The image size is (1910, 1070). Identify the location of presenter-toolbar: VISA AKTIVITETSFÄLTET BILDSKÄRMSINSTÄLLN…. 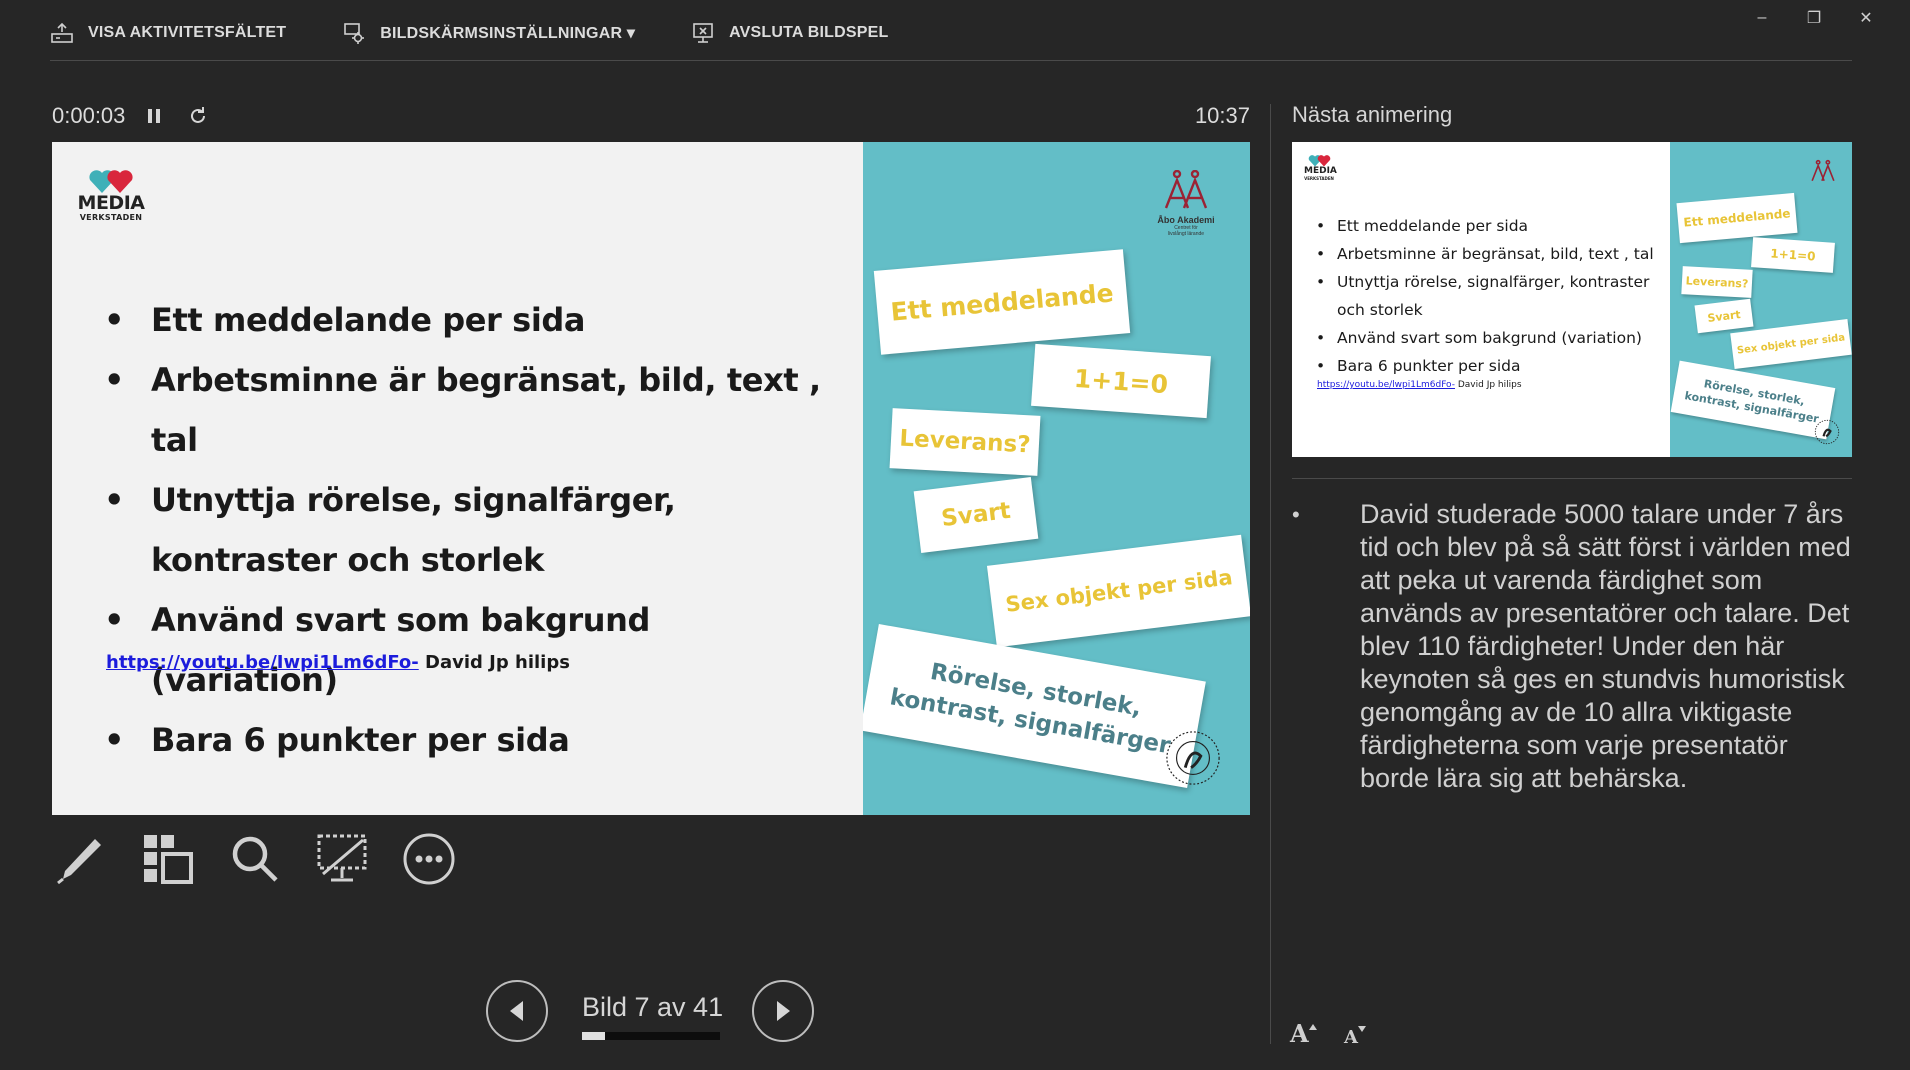
(497, 33).